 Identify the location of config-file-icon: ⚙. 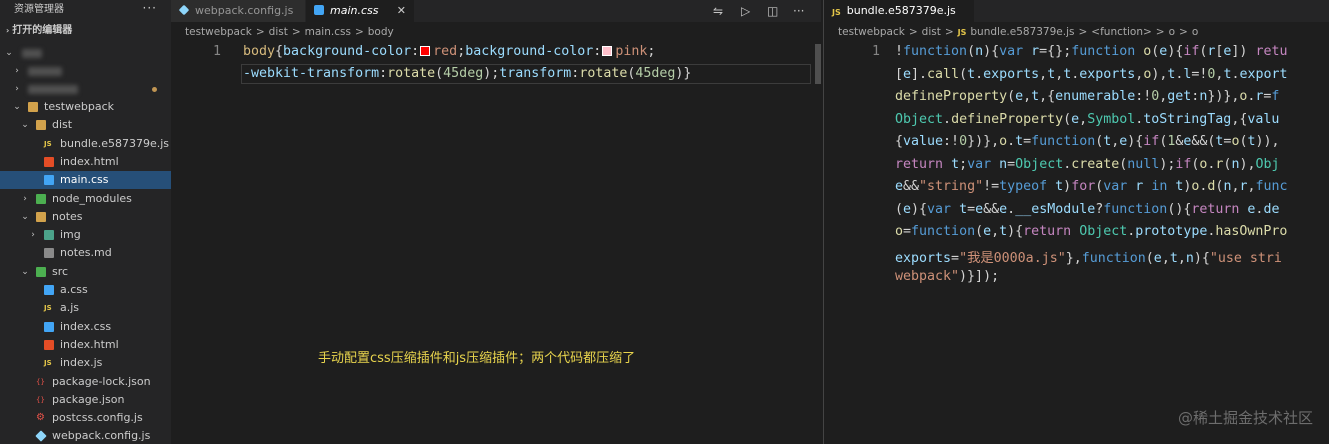
(40, 418).